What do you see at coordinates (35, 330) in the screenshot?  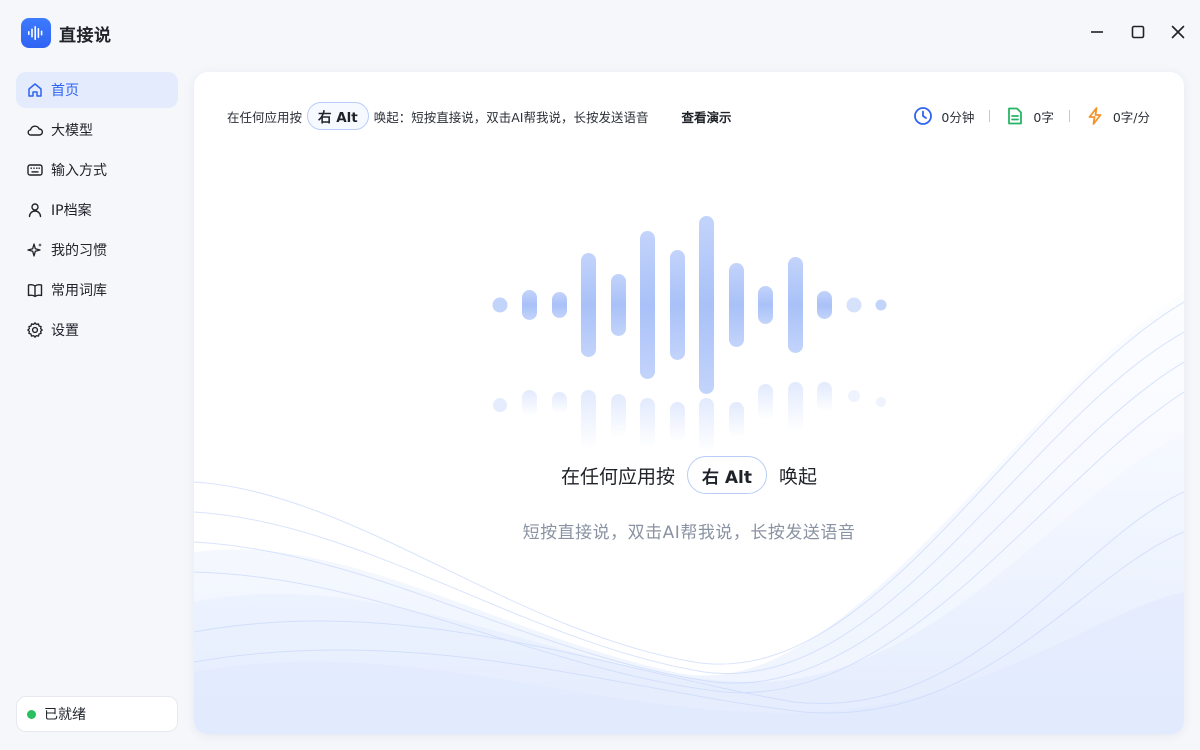 I see `gear-icon` at bounding box center [35, 330].